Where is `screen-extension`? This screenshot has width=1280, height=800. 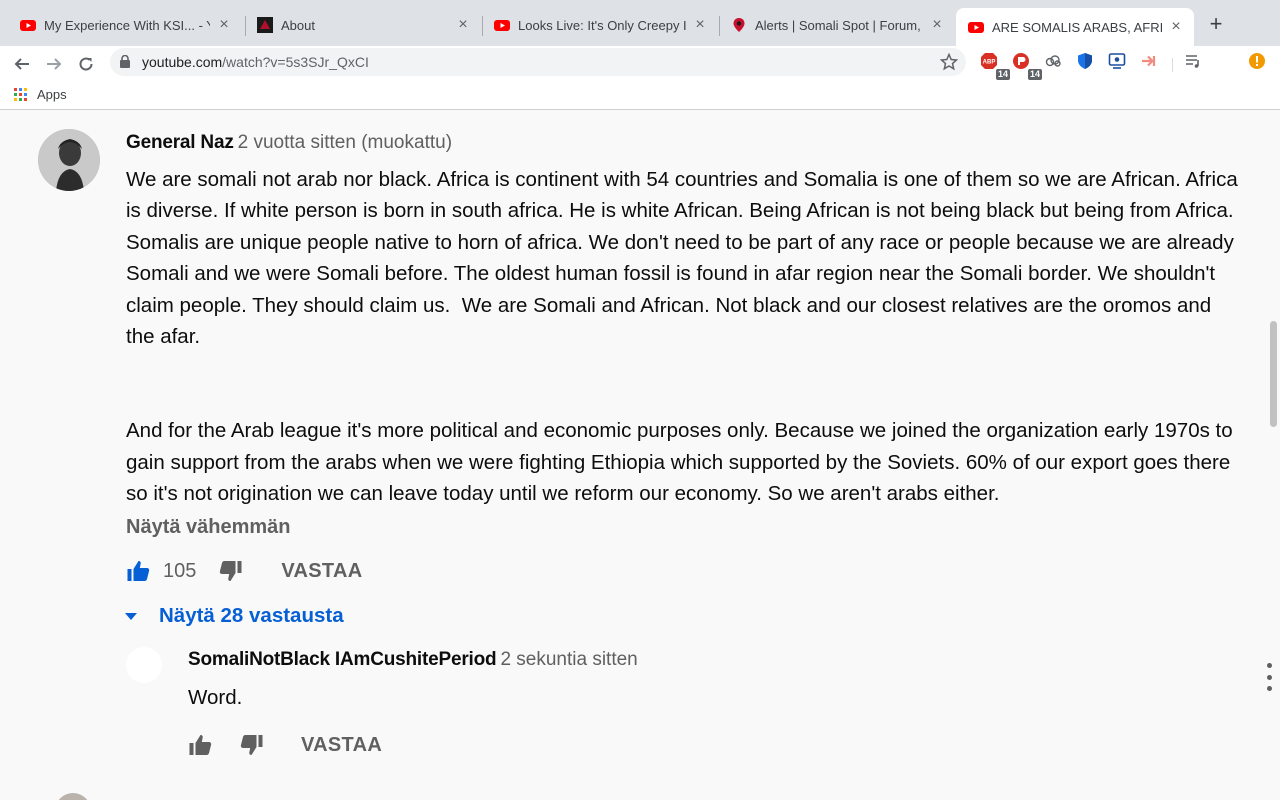
screen-extension is located at coordinates (1120, 64).